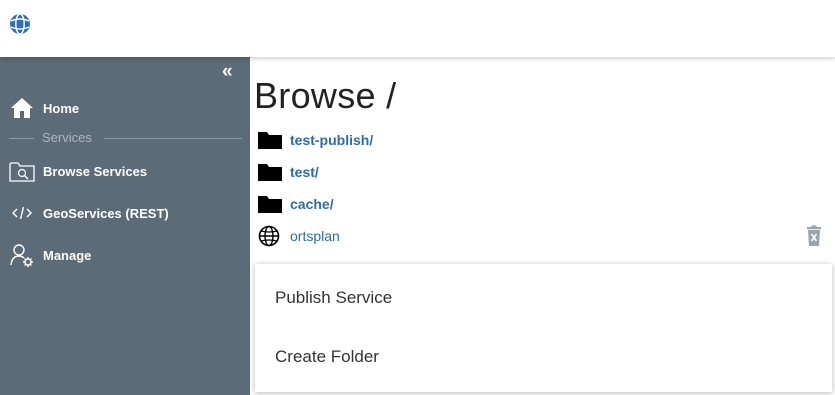 This screenshot has width=835, height=395. I want to click on globe-logo-icon, so click(20, 24).